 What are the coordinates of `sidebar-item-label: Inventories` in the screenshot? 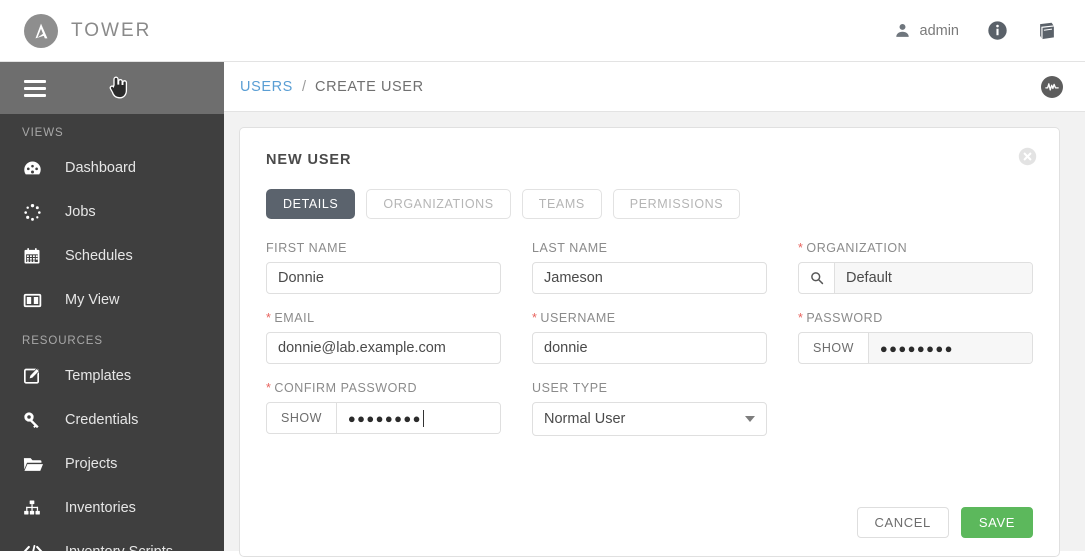 It's located at (100, 508).